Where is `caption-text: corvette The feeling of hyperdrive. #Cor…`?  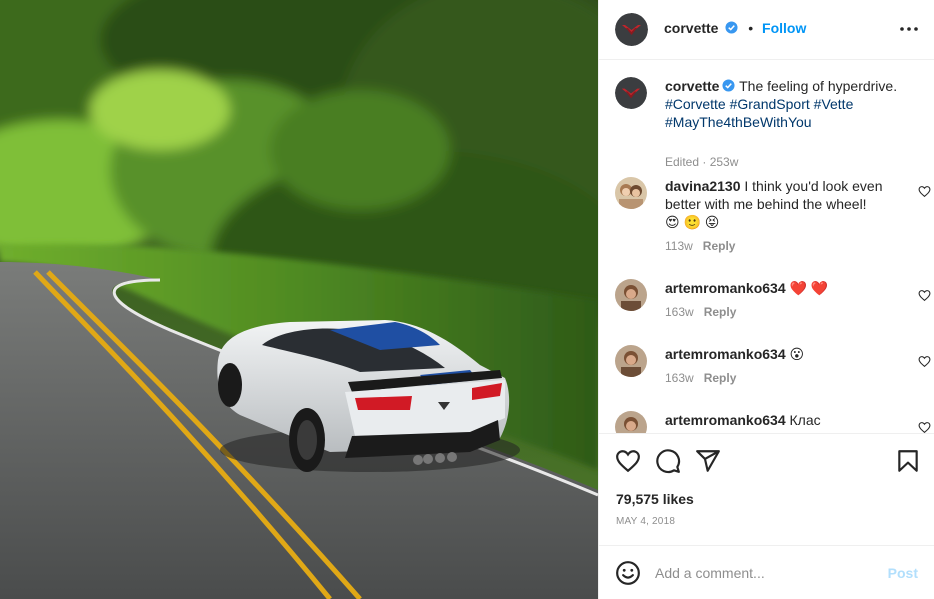
caption-text: corvette The feeling of hyperdrive. #Cor… is located at coordinates (785, 104).